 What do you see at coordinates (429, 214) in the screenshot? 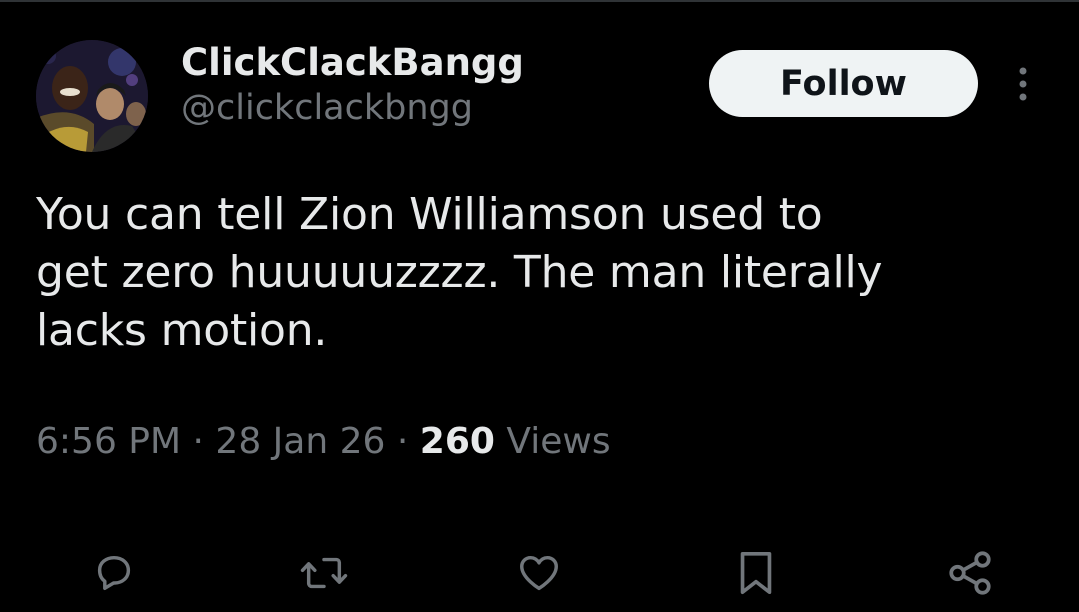
I see `tweet-text-line: You can tell Zion Williamson used to` at bounding box center [429, 214].